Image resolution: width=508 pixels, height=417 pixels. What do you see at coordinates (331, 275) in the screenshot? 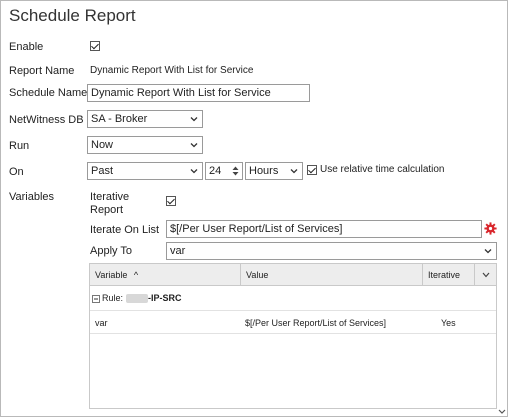
I see `column-header-value: Value` at bounding box center [331, 275].